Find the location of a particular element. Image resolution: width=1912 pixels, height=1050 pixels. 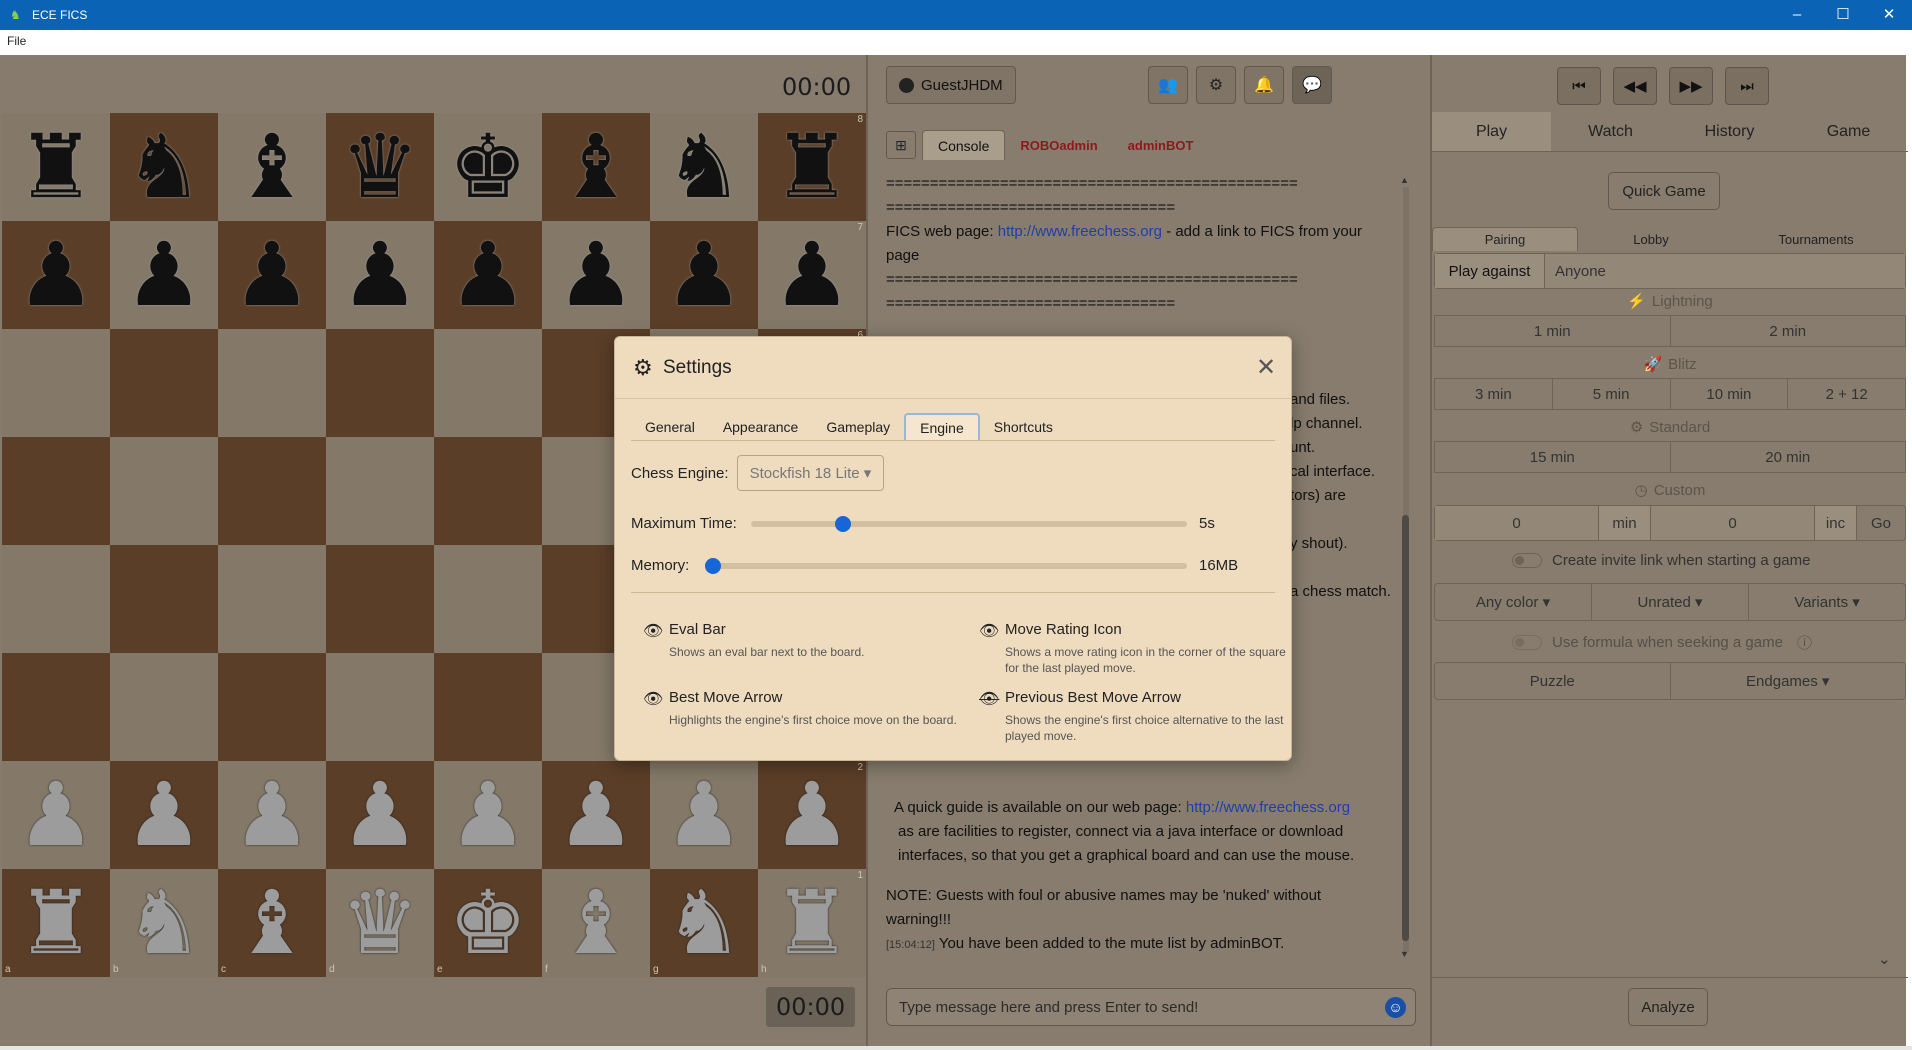

tab-roboadmin: ROBOadmin is located at coordinates (1058, 145).